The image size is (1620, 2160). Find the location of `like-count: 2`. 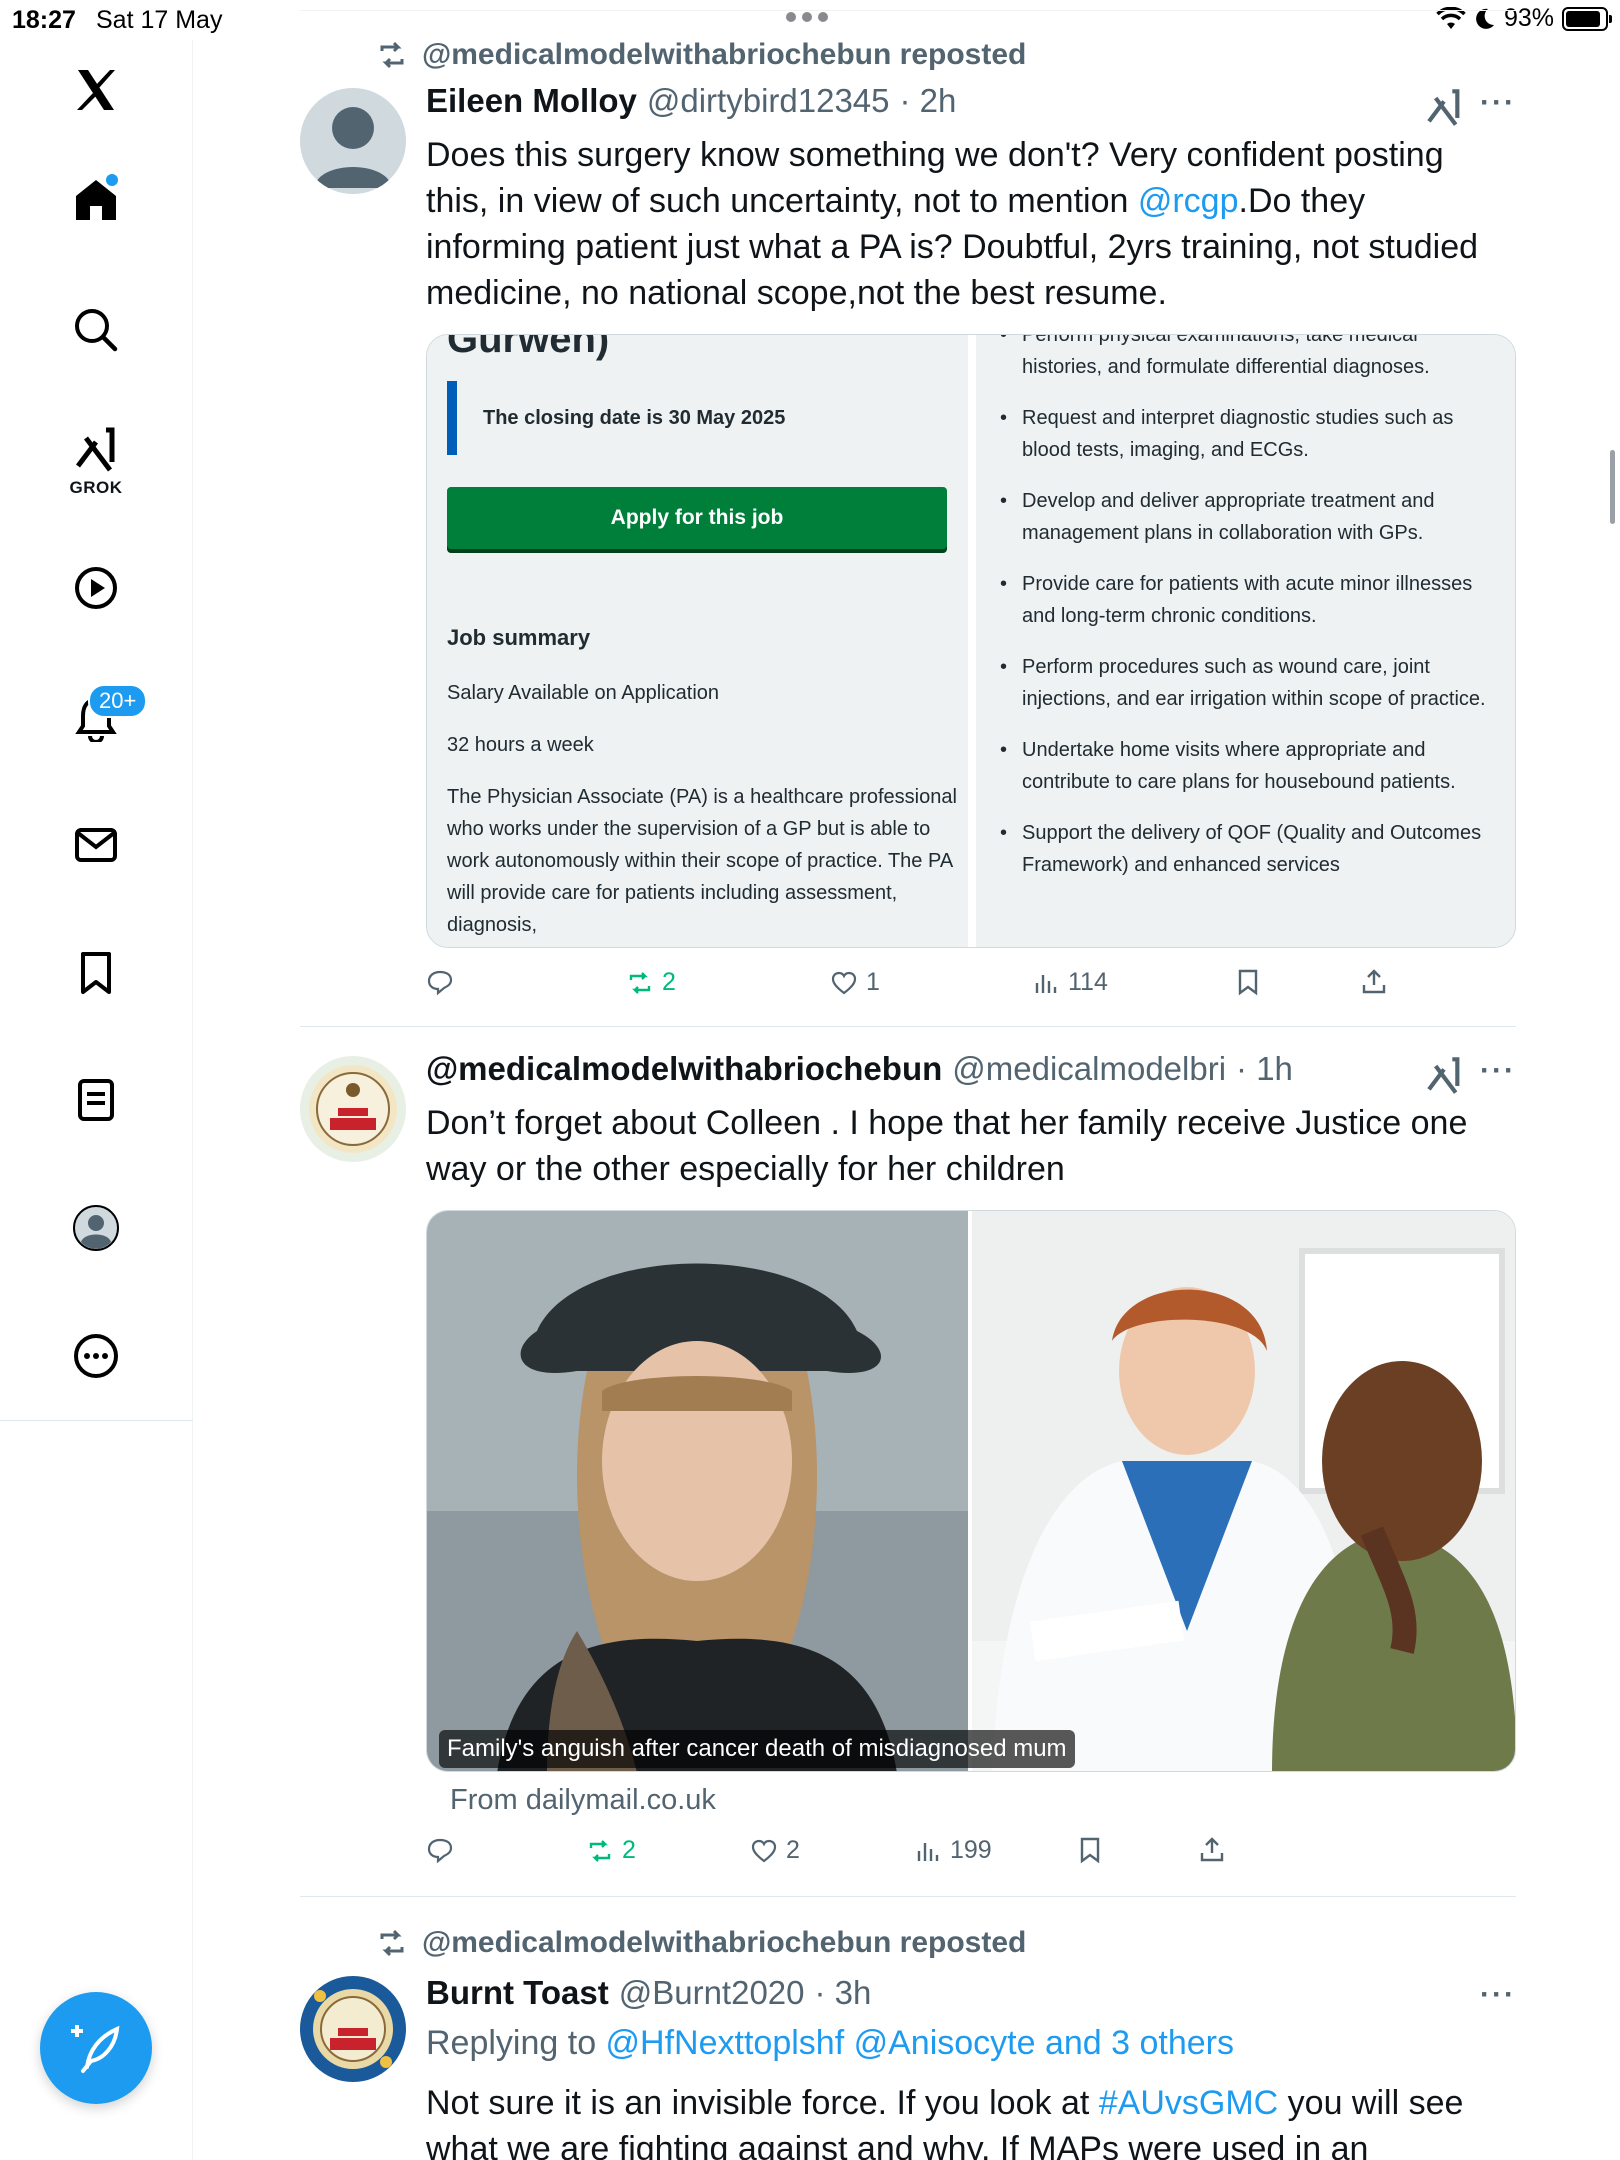

like-count: 2 is located at coordinates (793, 1850).